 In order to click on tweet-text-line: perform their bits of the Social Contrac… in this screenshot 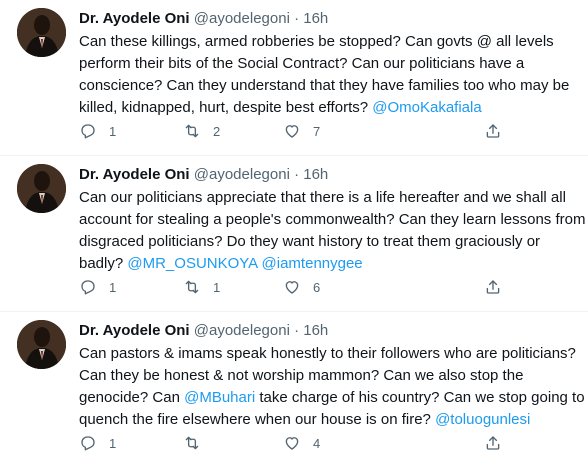, I will do `click(329, 64)`.